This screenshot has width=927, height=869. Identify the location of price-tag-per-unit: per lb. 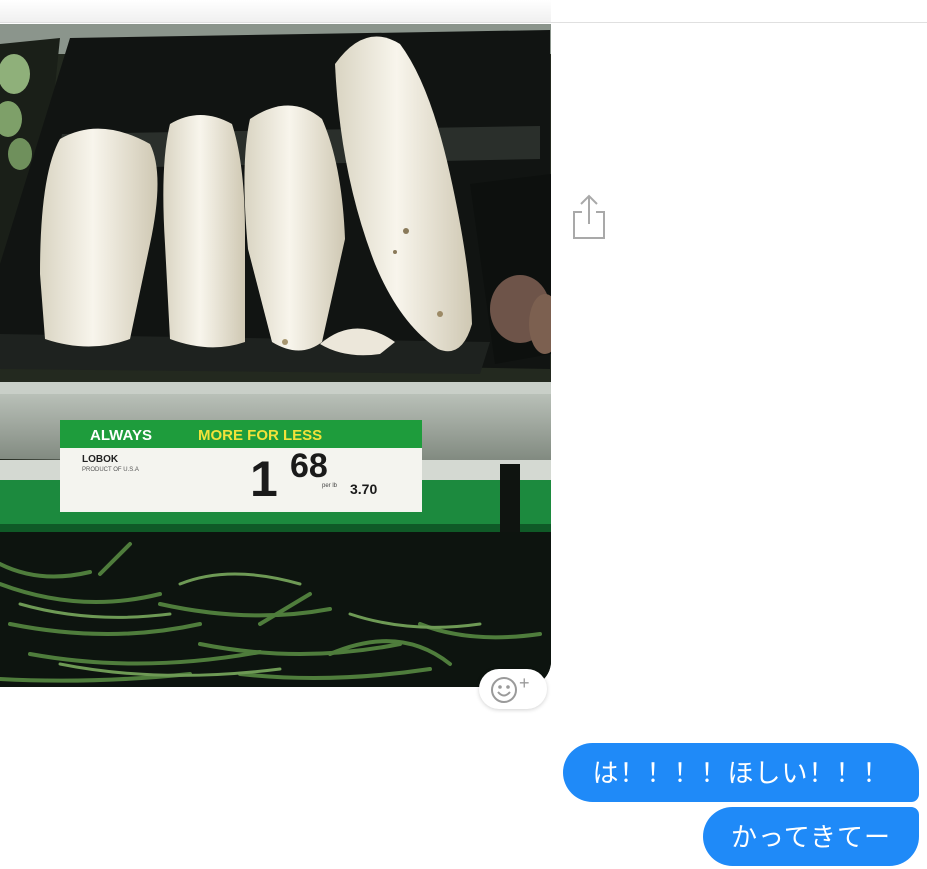
(330, 486).